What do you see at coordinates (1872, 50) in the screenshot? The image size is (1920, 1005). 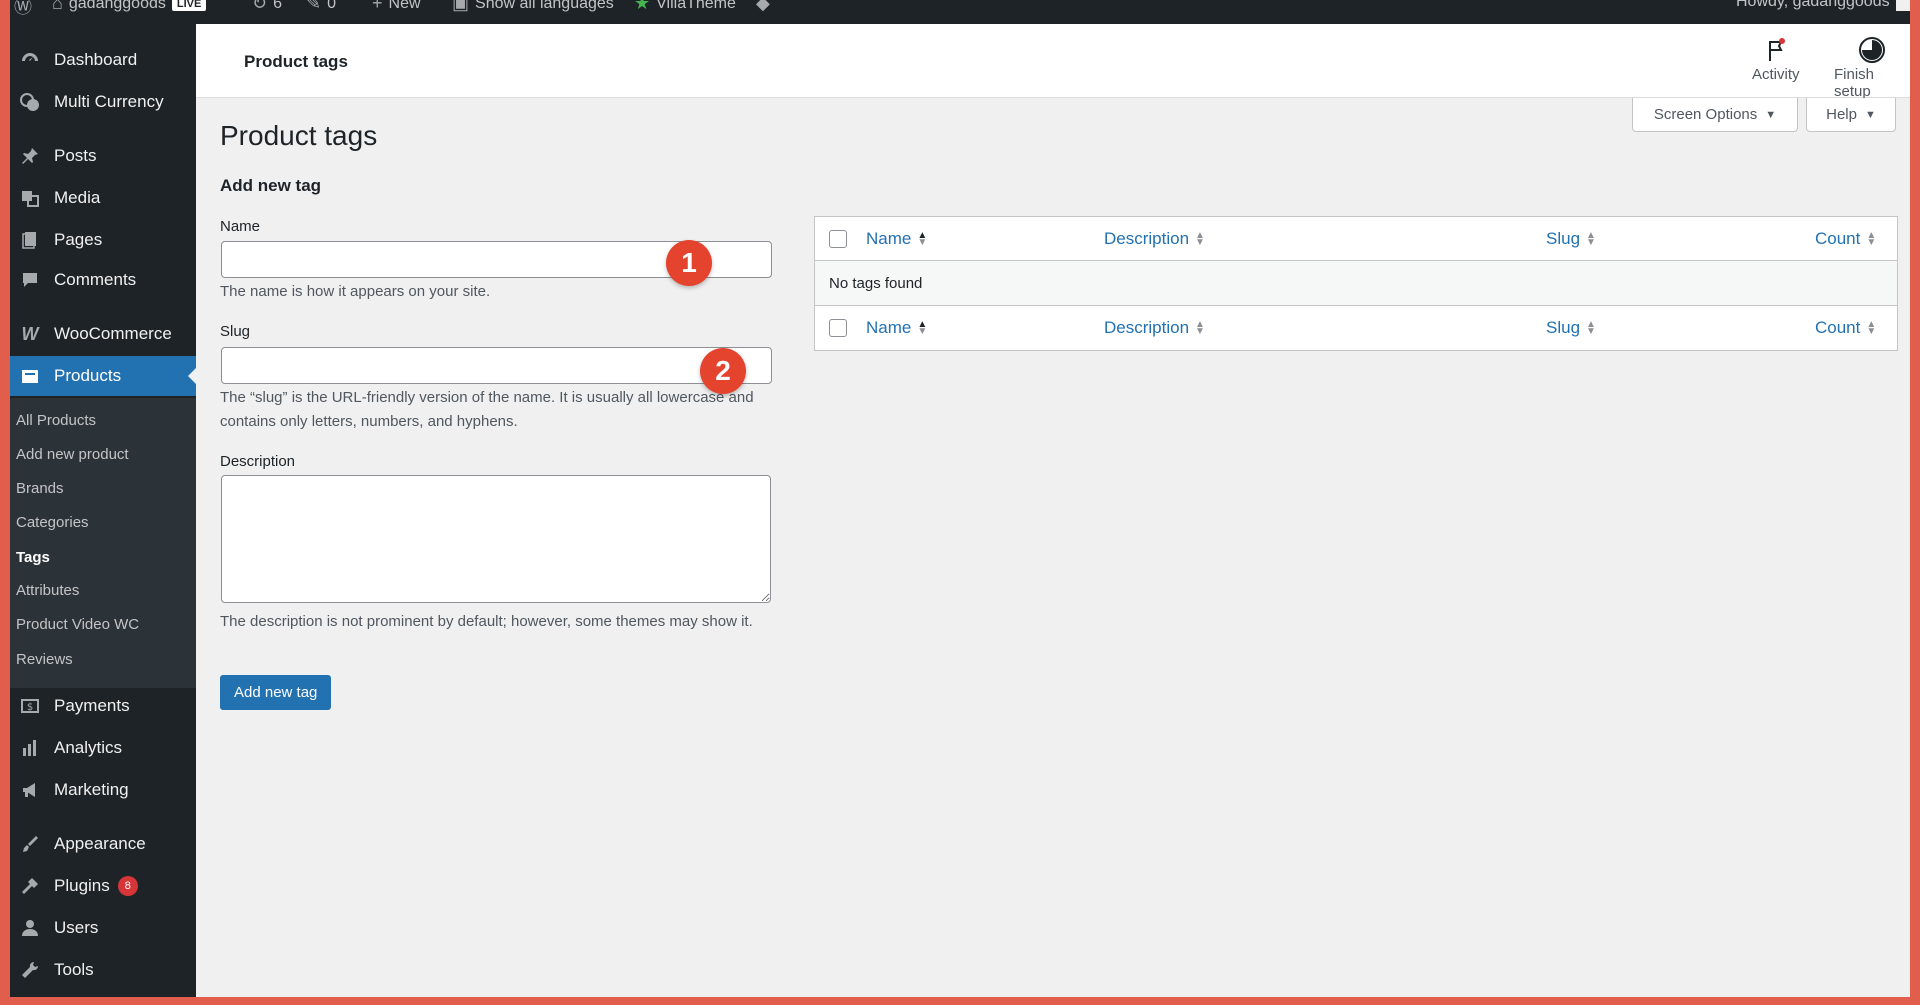 I see `progress-circle-icon` at bounding box center [1872, 50].